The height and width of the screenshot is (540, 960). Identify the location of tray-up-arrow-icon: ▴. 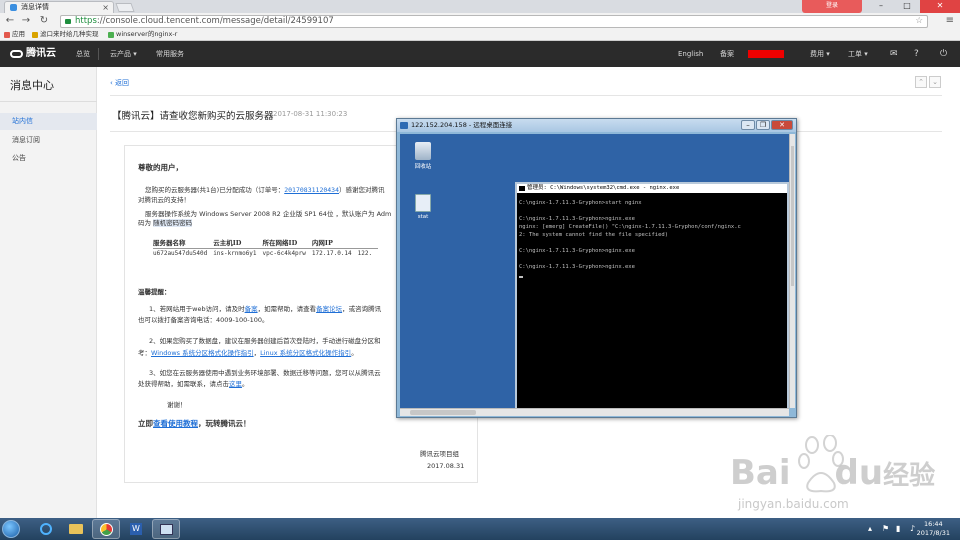
(870, 528).